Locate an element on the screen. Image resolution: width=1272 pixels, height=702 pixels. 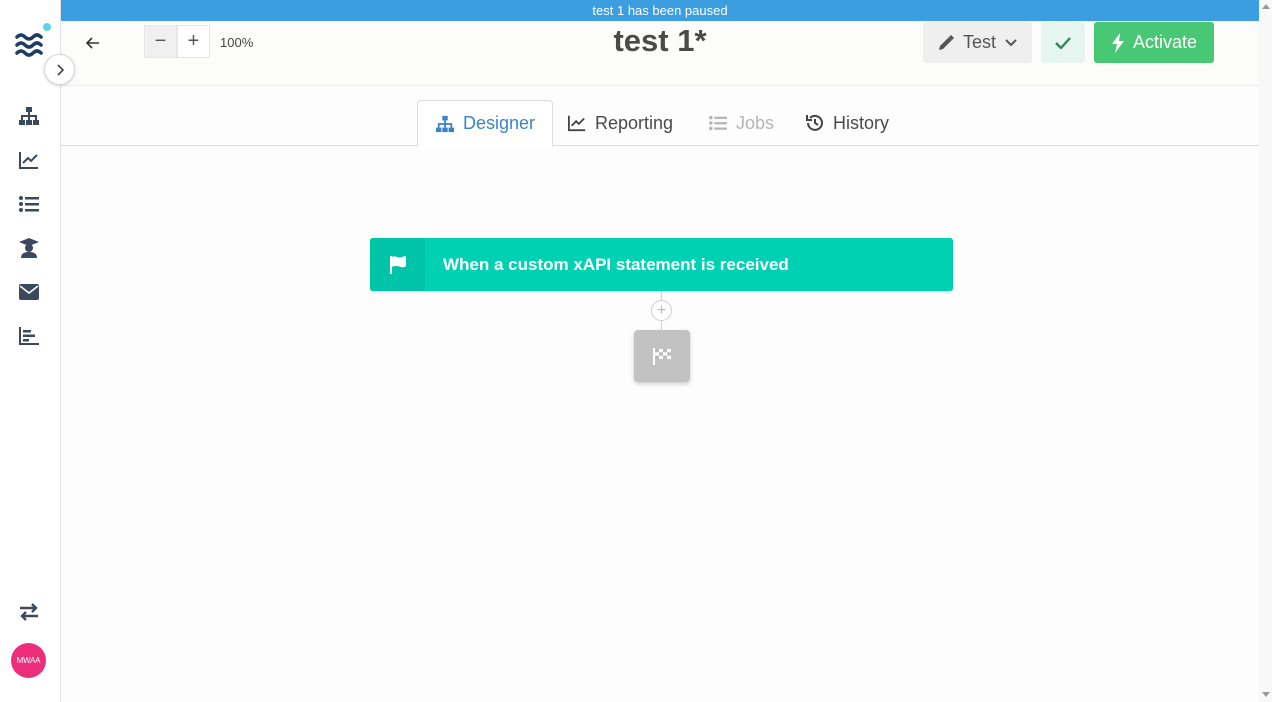
trigger-label: When a custom xAPI statement is received is located at coordinates (616, 264).